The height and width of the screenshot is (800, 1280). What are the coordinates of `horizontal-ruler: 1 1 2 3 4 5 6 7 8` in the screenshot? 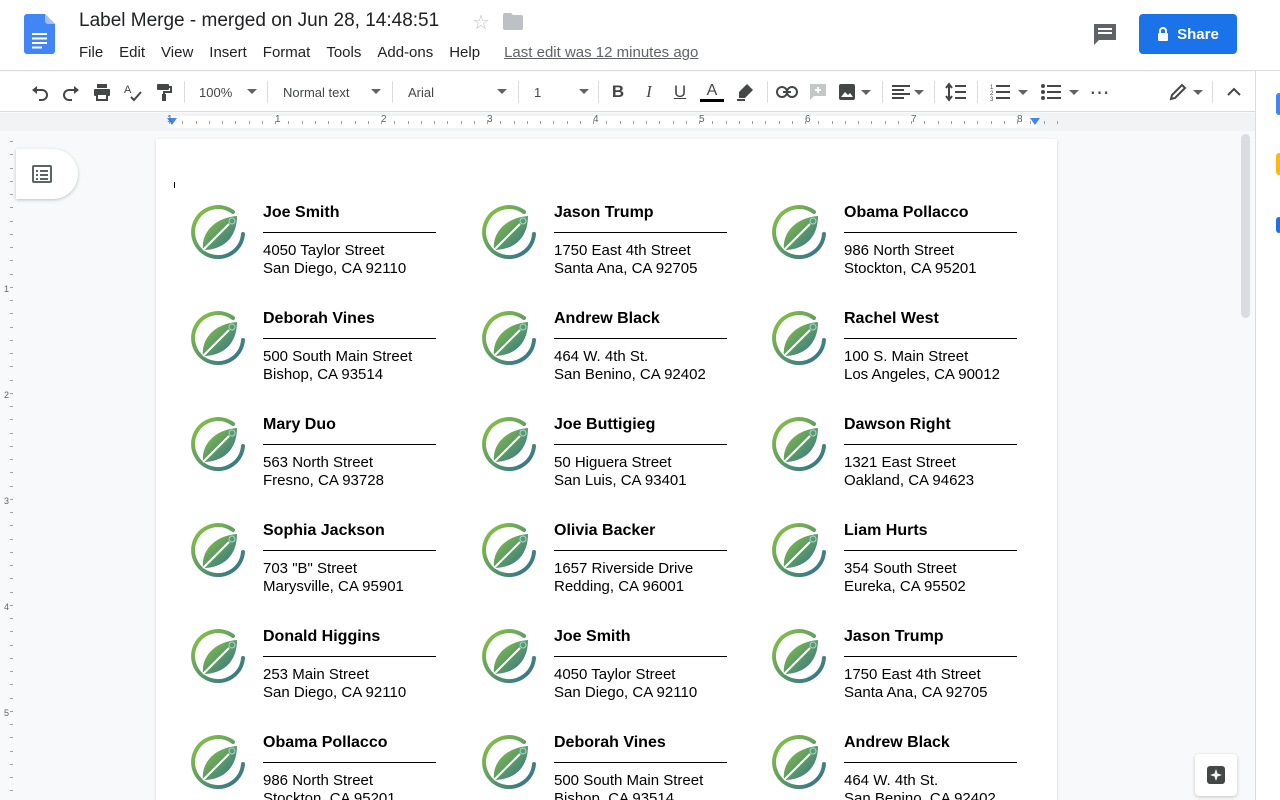 It's located at (627, 122).